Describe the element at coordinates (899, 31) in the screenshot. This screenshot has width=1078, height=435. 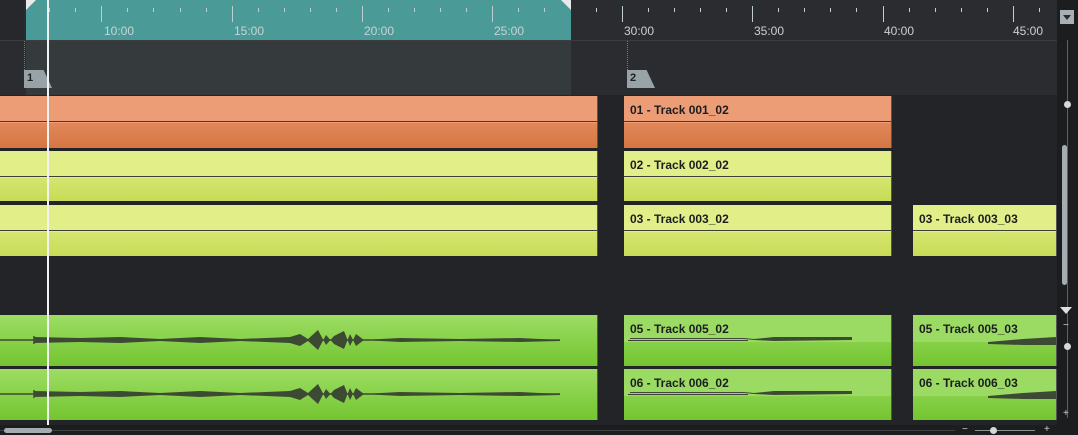
I see `ruler-label: 40:00` at that location.